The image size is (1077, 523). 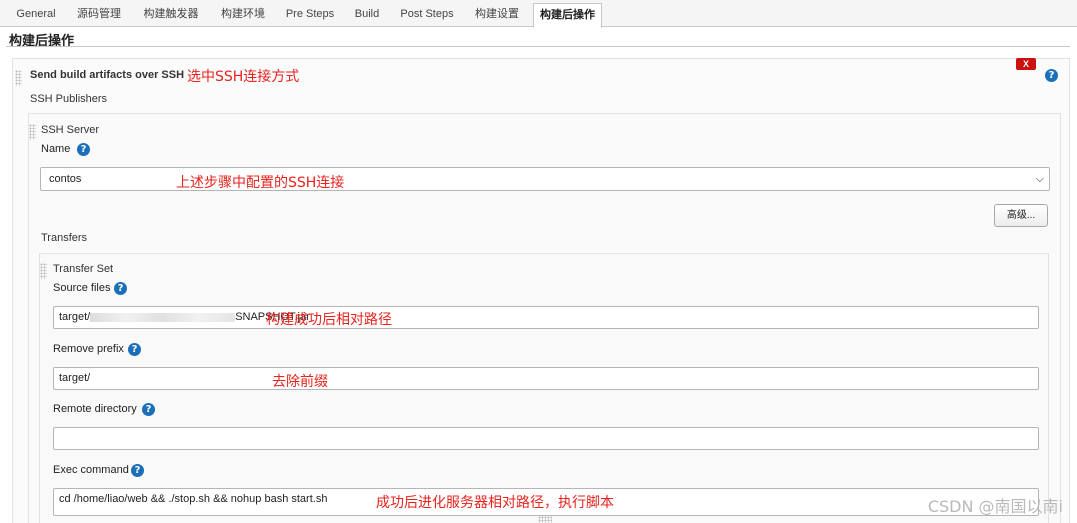 I want to click on remote-directory-label: Remote directory, so click(x=95, y=409).